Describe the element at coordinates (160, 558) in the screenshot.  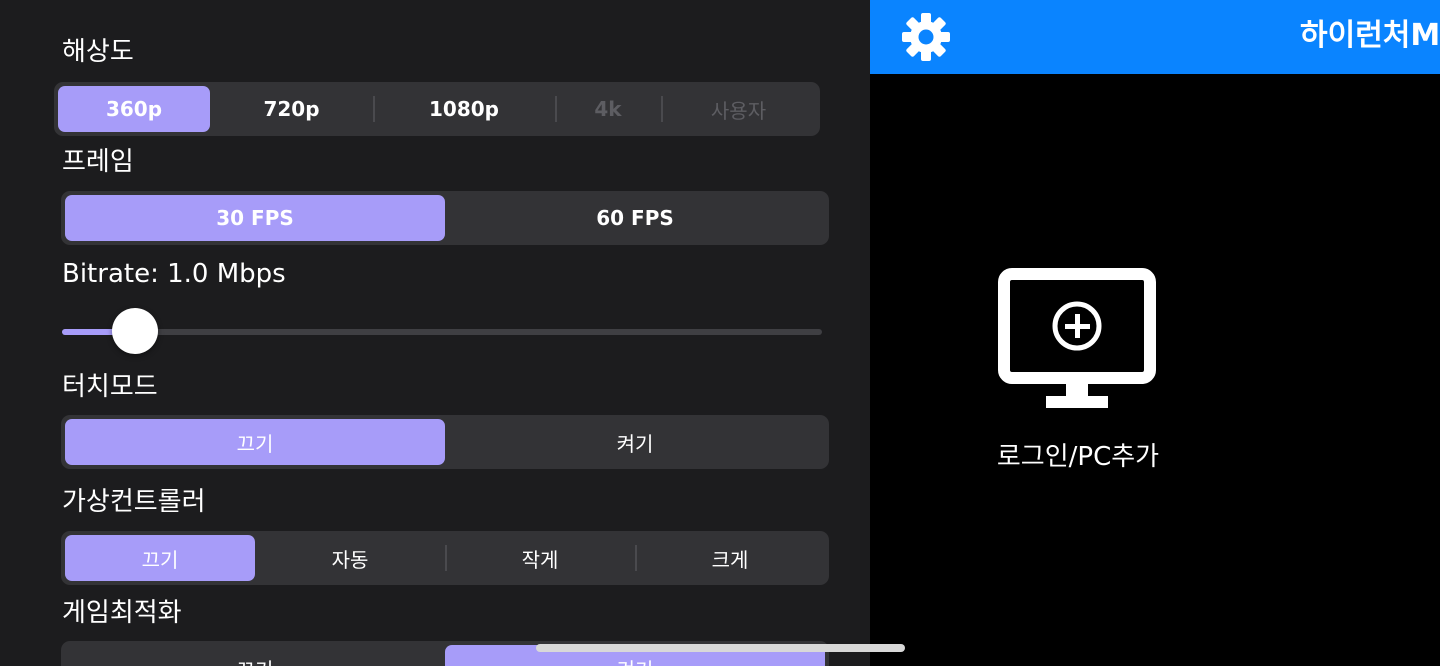
I see `virtual-controller-option-off: 끄기` at that location.